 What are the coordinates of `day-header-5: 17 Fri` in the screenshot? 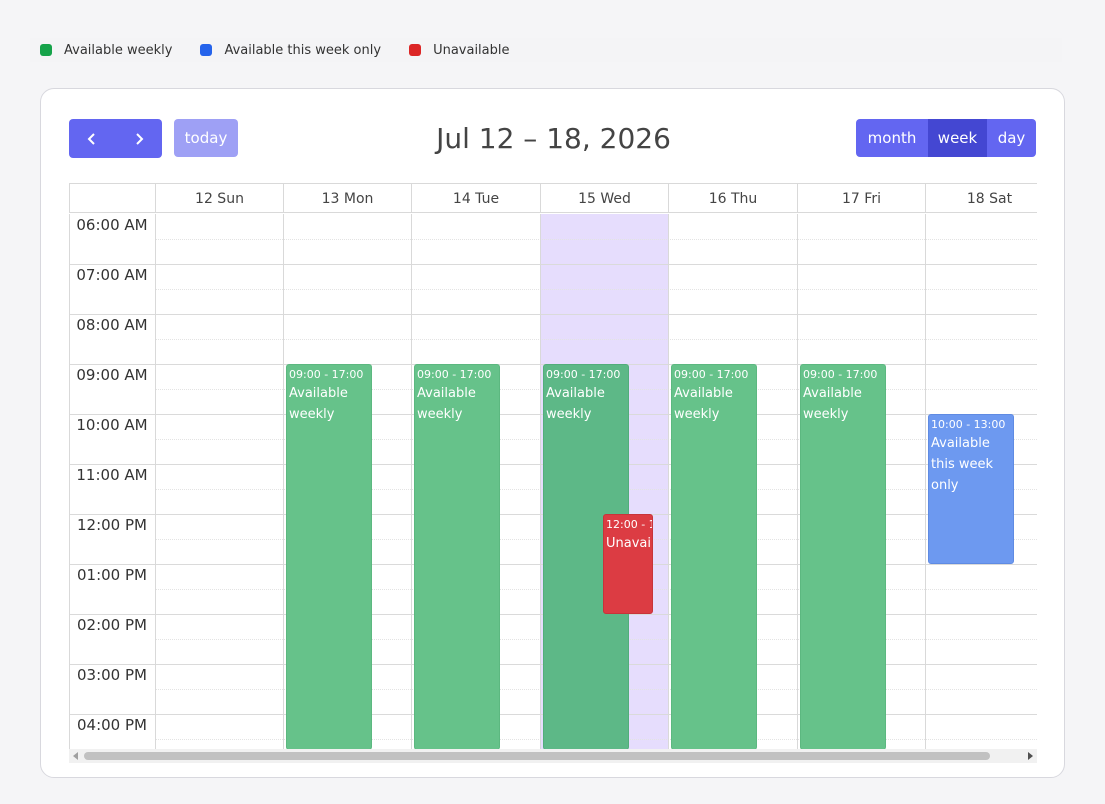 It's located at (861, 198).